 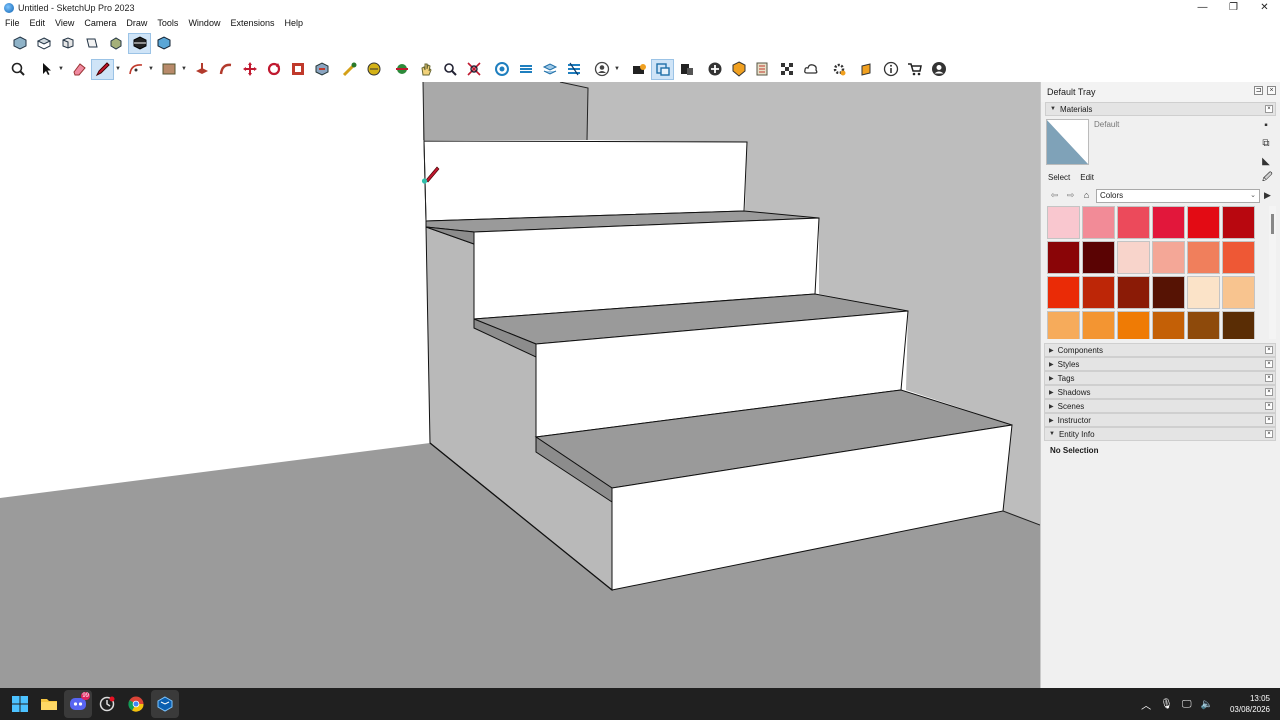 I want to click on menu-extensions: Extensions, so click(x=252, y=23).